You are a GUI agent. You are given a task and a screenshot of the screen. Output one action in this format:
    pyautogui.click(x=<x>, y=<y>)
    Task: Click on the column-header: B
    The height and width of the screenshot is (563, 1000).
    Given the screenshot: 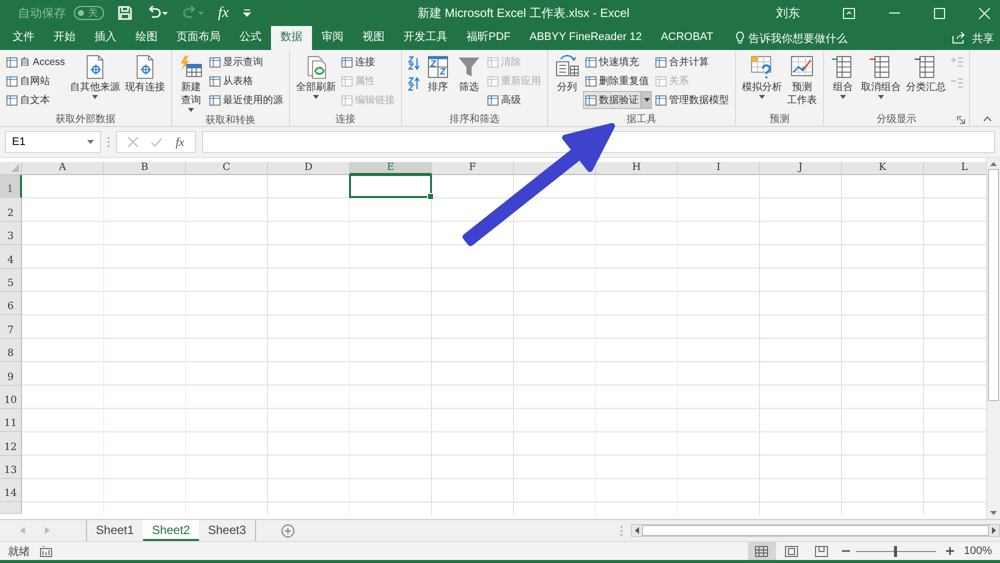 What is the action you would take?
    pyautogui.click(x=145, y=168)
    